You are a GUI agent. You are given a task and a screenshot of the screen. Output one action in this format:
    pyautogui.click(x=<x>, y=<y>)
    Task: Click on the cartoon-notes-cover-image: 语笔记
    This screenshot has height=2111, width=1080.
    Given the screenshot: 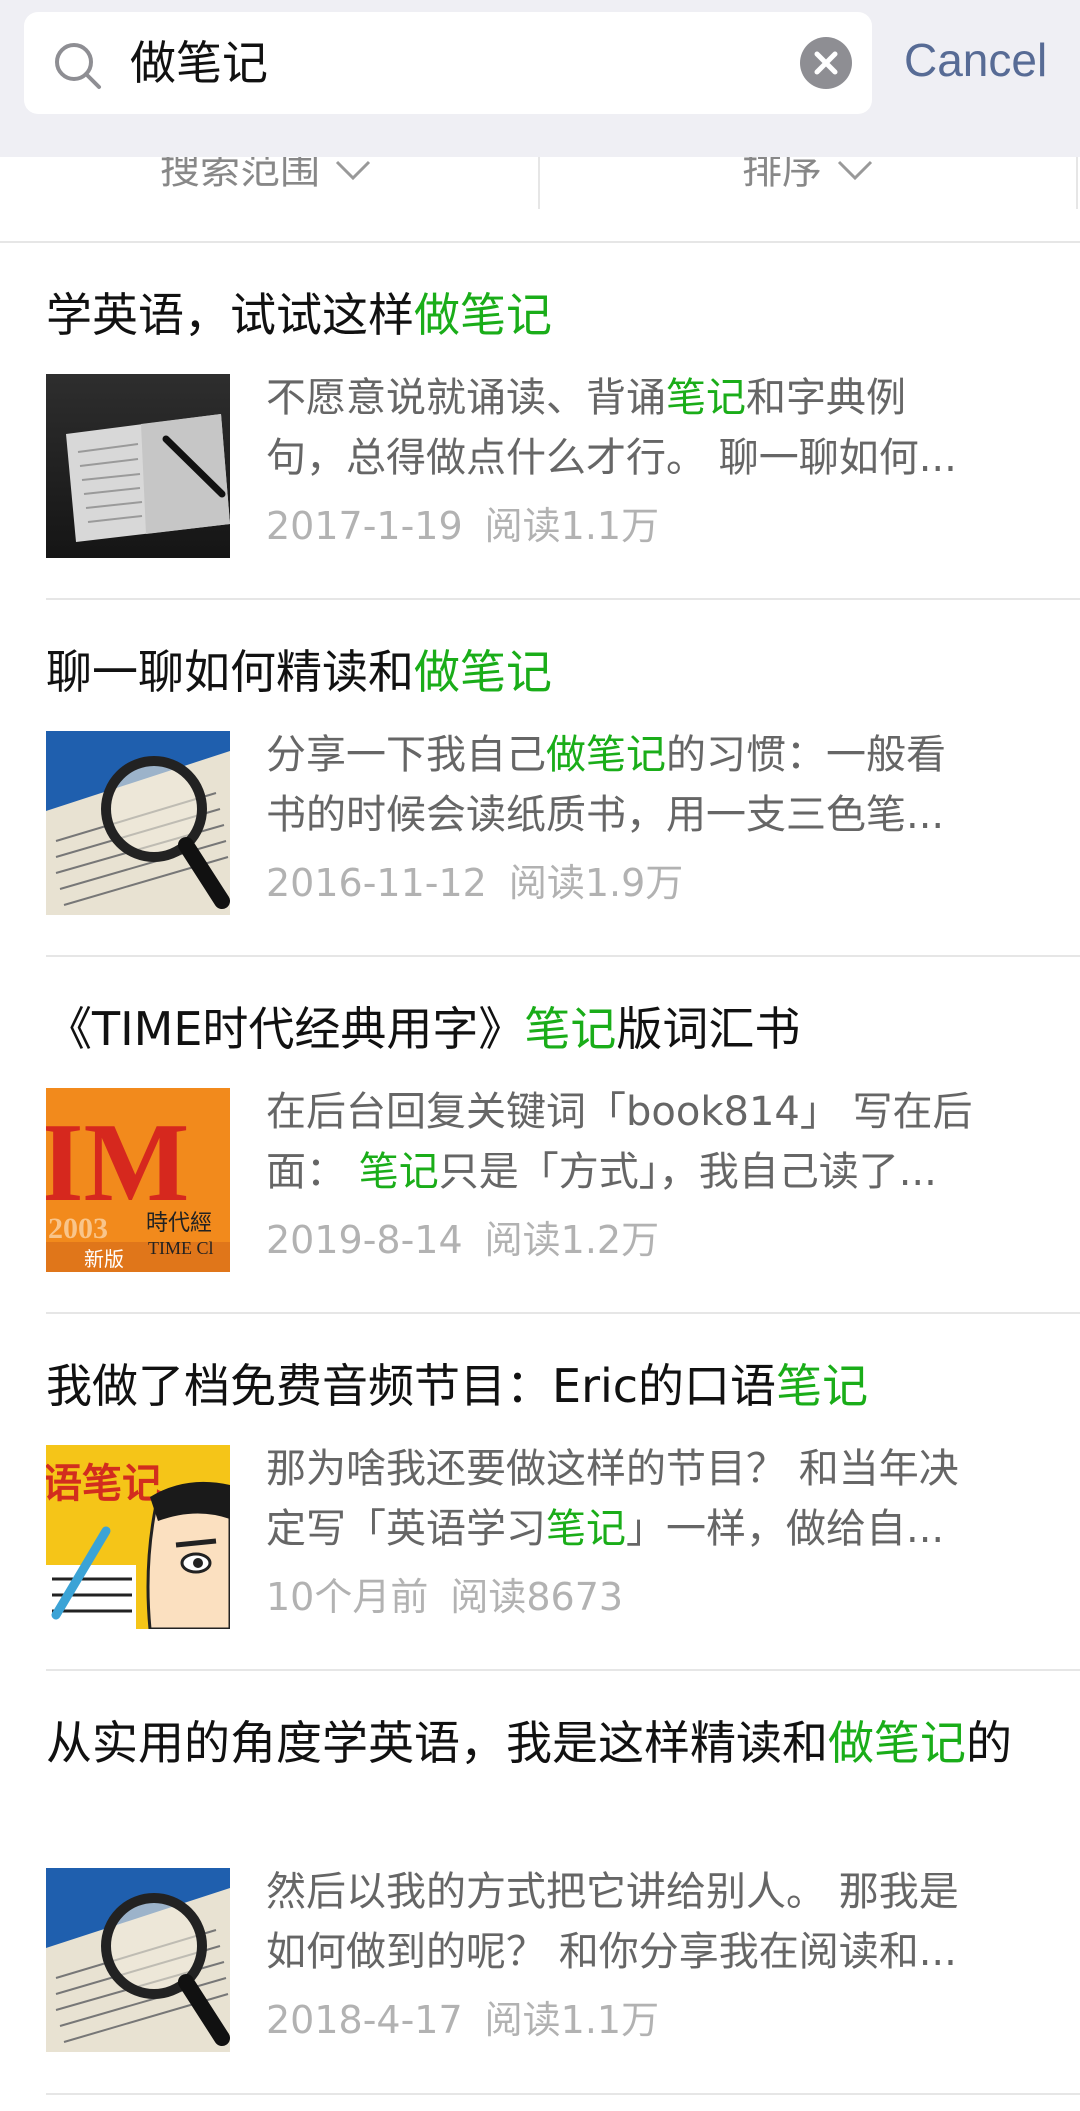 What is the action you would take?
    pyautogui.click(x=138, y=1537)
    